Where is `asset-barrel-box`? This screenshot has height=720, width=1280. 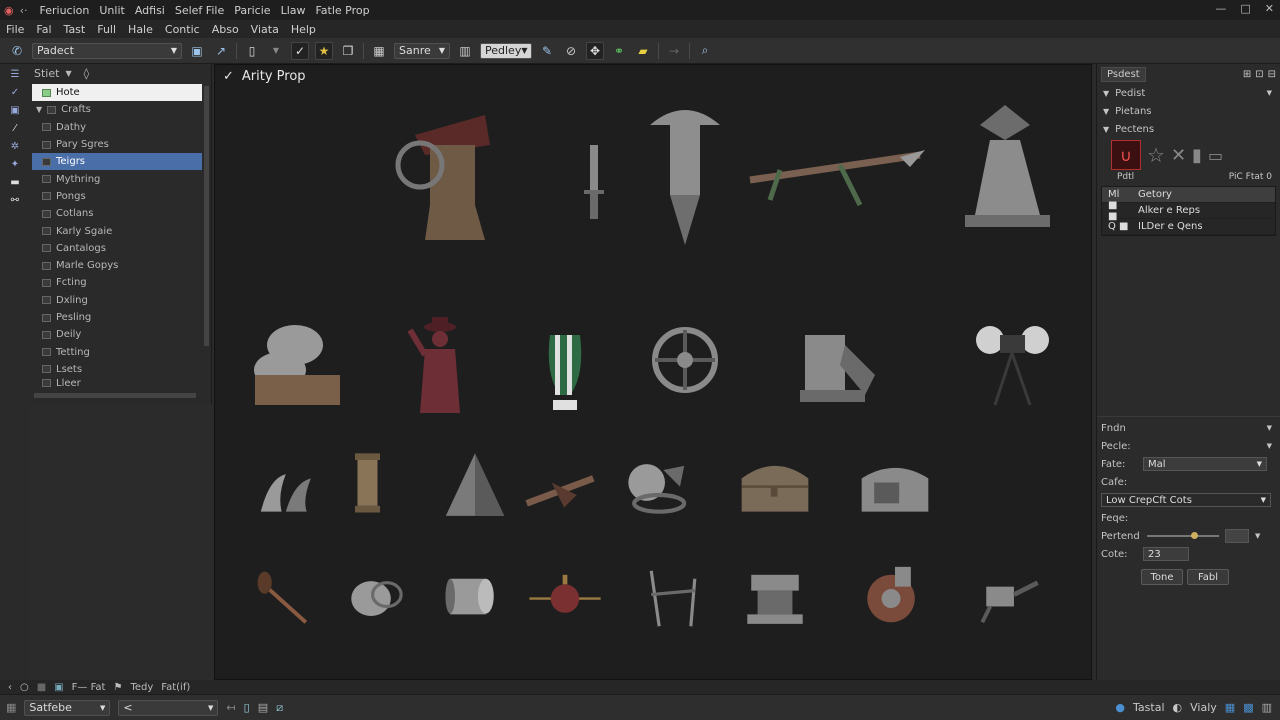 asset-barrel-box is located at coordinates (895, 495).